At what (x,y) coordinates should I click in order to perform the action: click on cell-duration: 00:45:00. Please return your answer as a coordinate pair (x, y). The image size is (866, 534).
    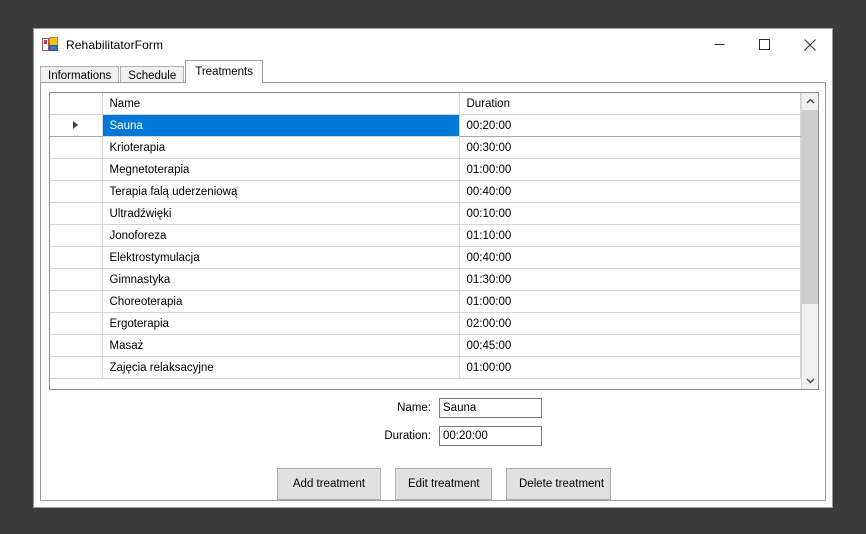
    Looking at the image, I should click on (630, 345).